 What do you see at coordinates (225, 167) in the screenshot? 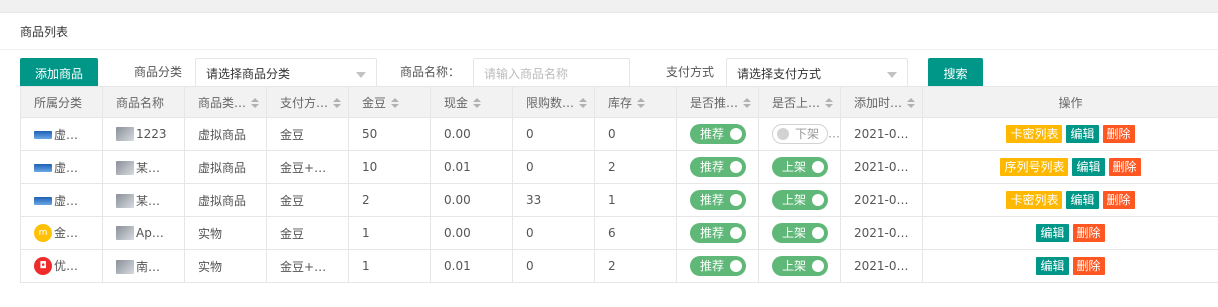
I see `cell-type: 虚拟商品` at bounding box center [225, 167].